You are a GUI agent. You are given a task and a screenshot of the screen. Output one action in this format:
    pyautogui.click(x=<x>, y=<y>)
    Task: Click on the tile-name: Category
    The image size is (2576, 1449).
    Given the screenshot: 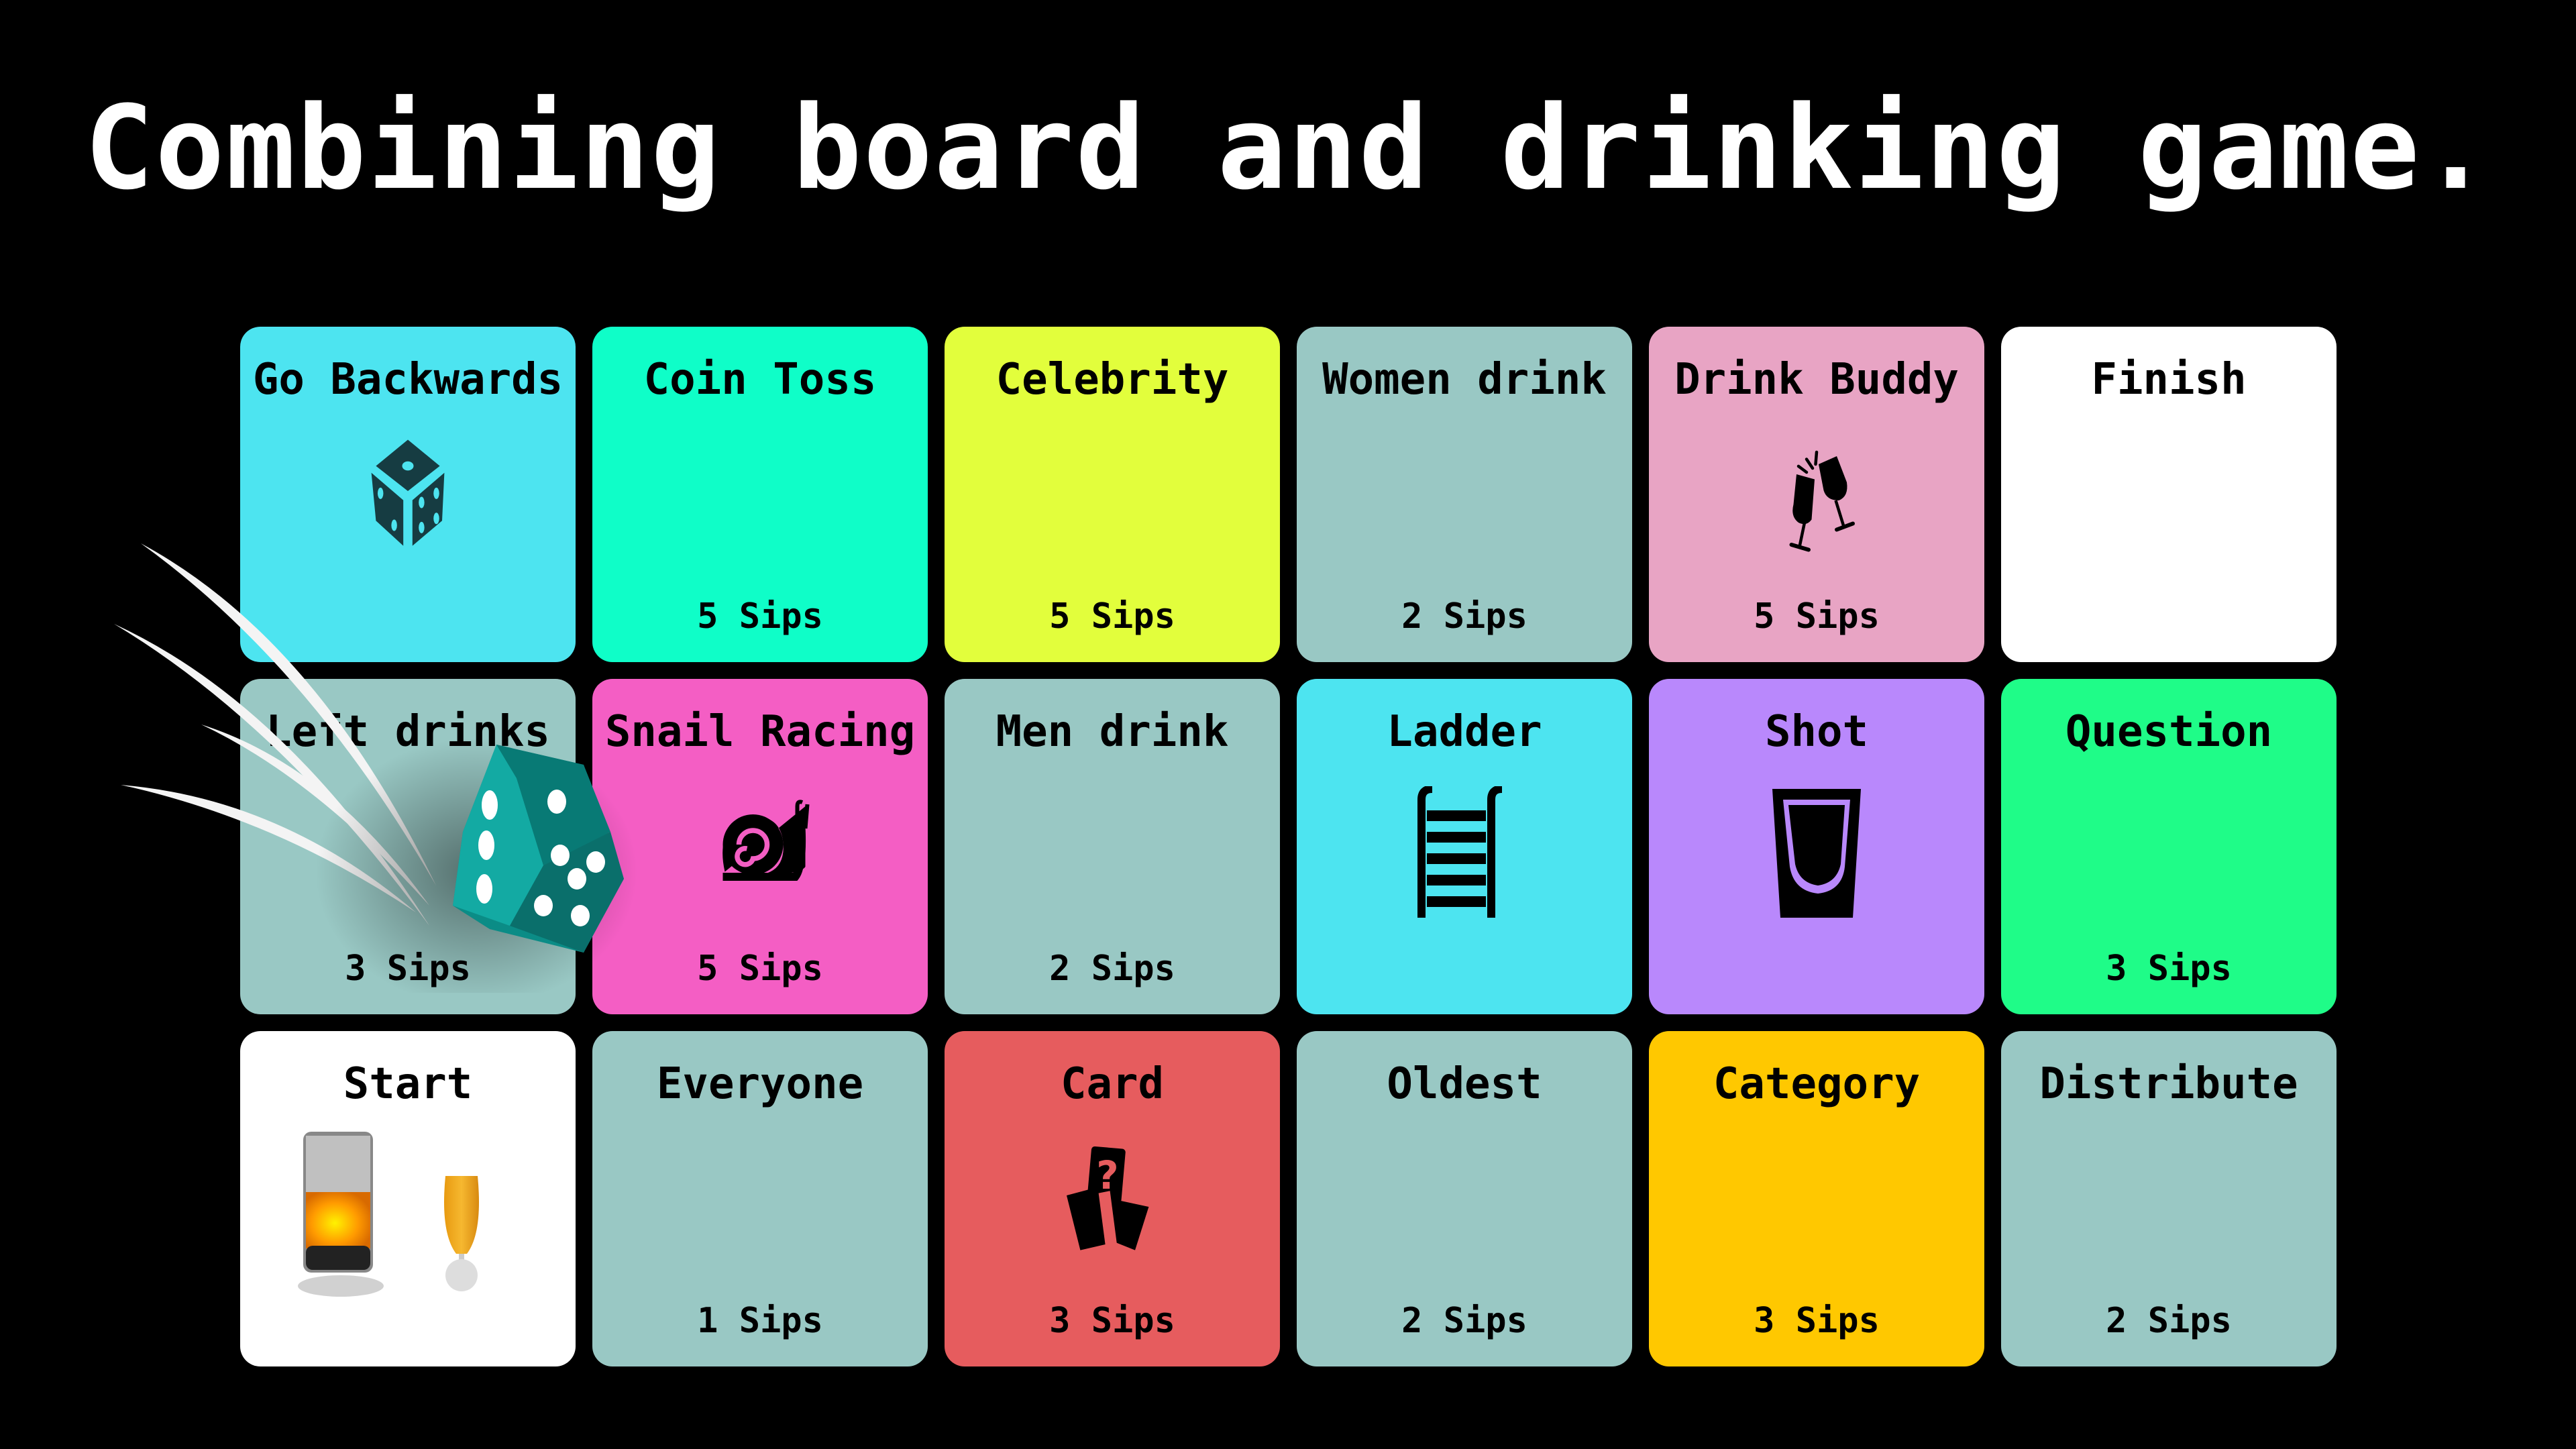 What is the action you would take?
    pyautogui.click(x=1817, y=1084)
    